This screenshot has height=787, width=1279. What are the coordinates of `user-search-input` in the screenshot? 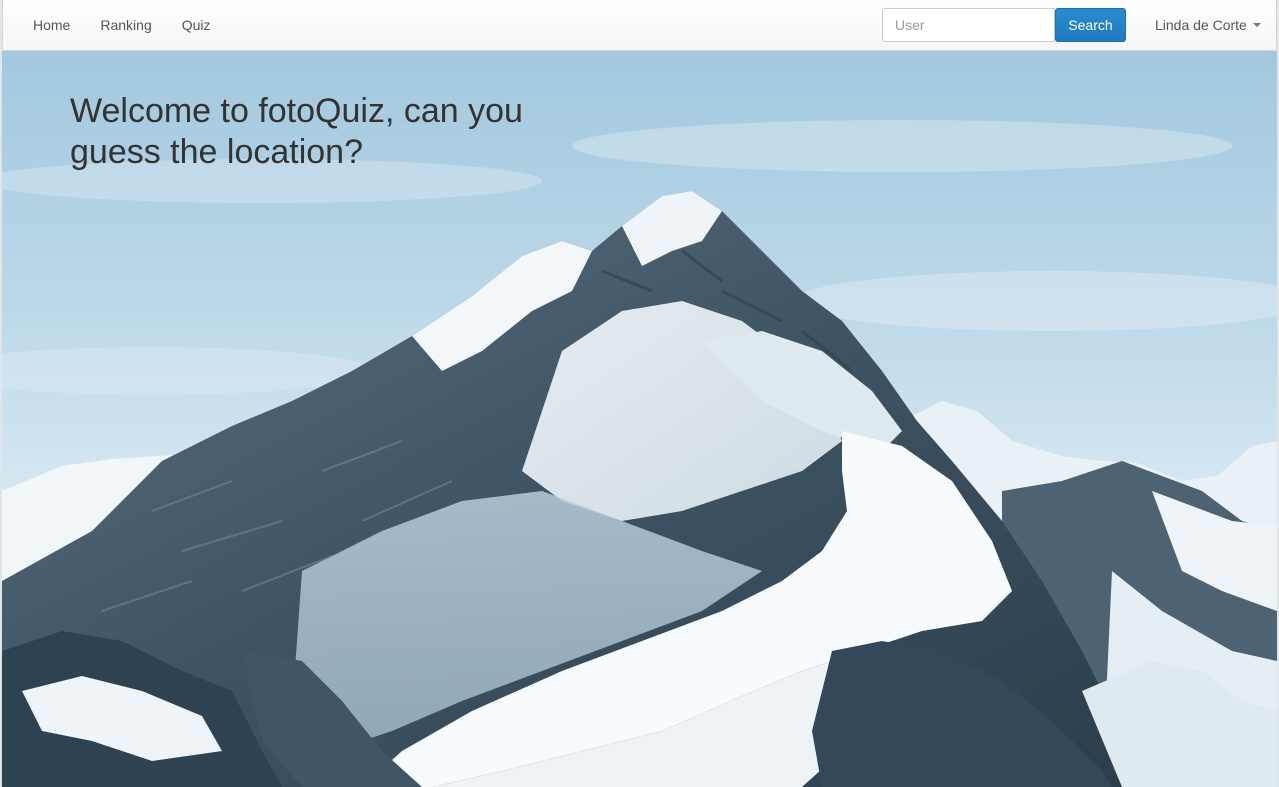 It's located at (968, 25).